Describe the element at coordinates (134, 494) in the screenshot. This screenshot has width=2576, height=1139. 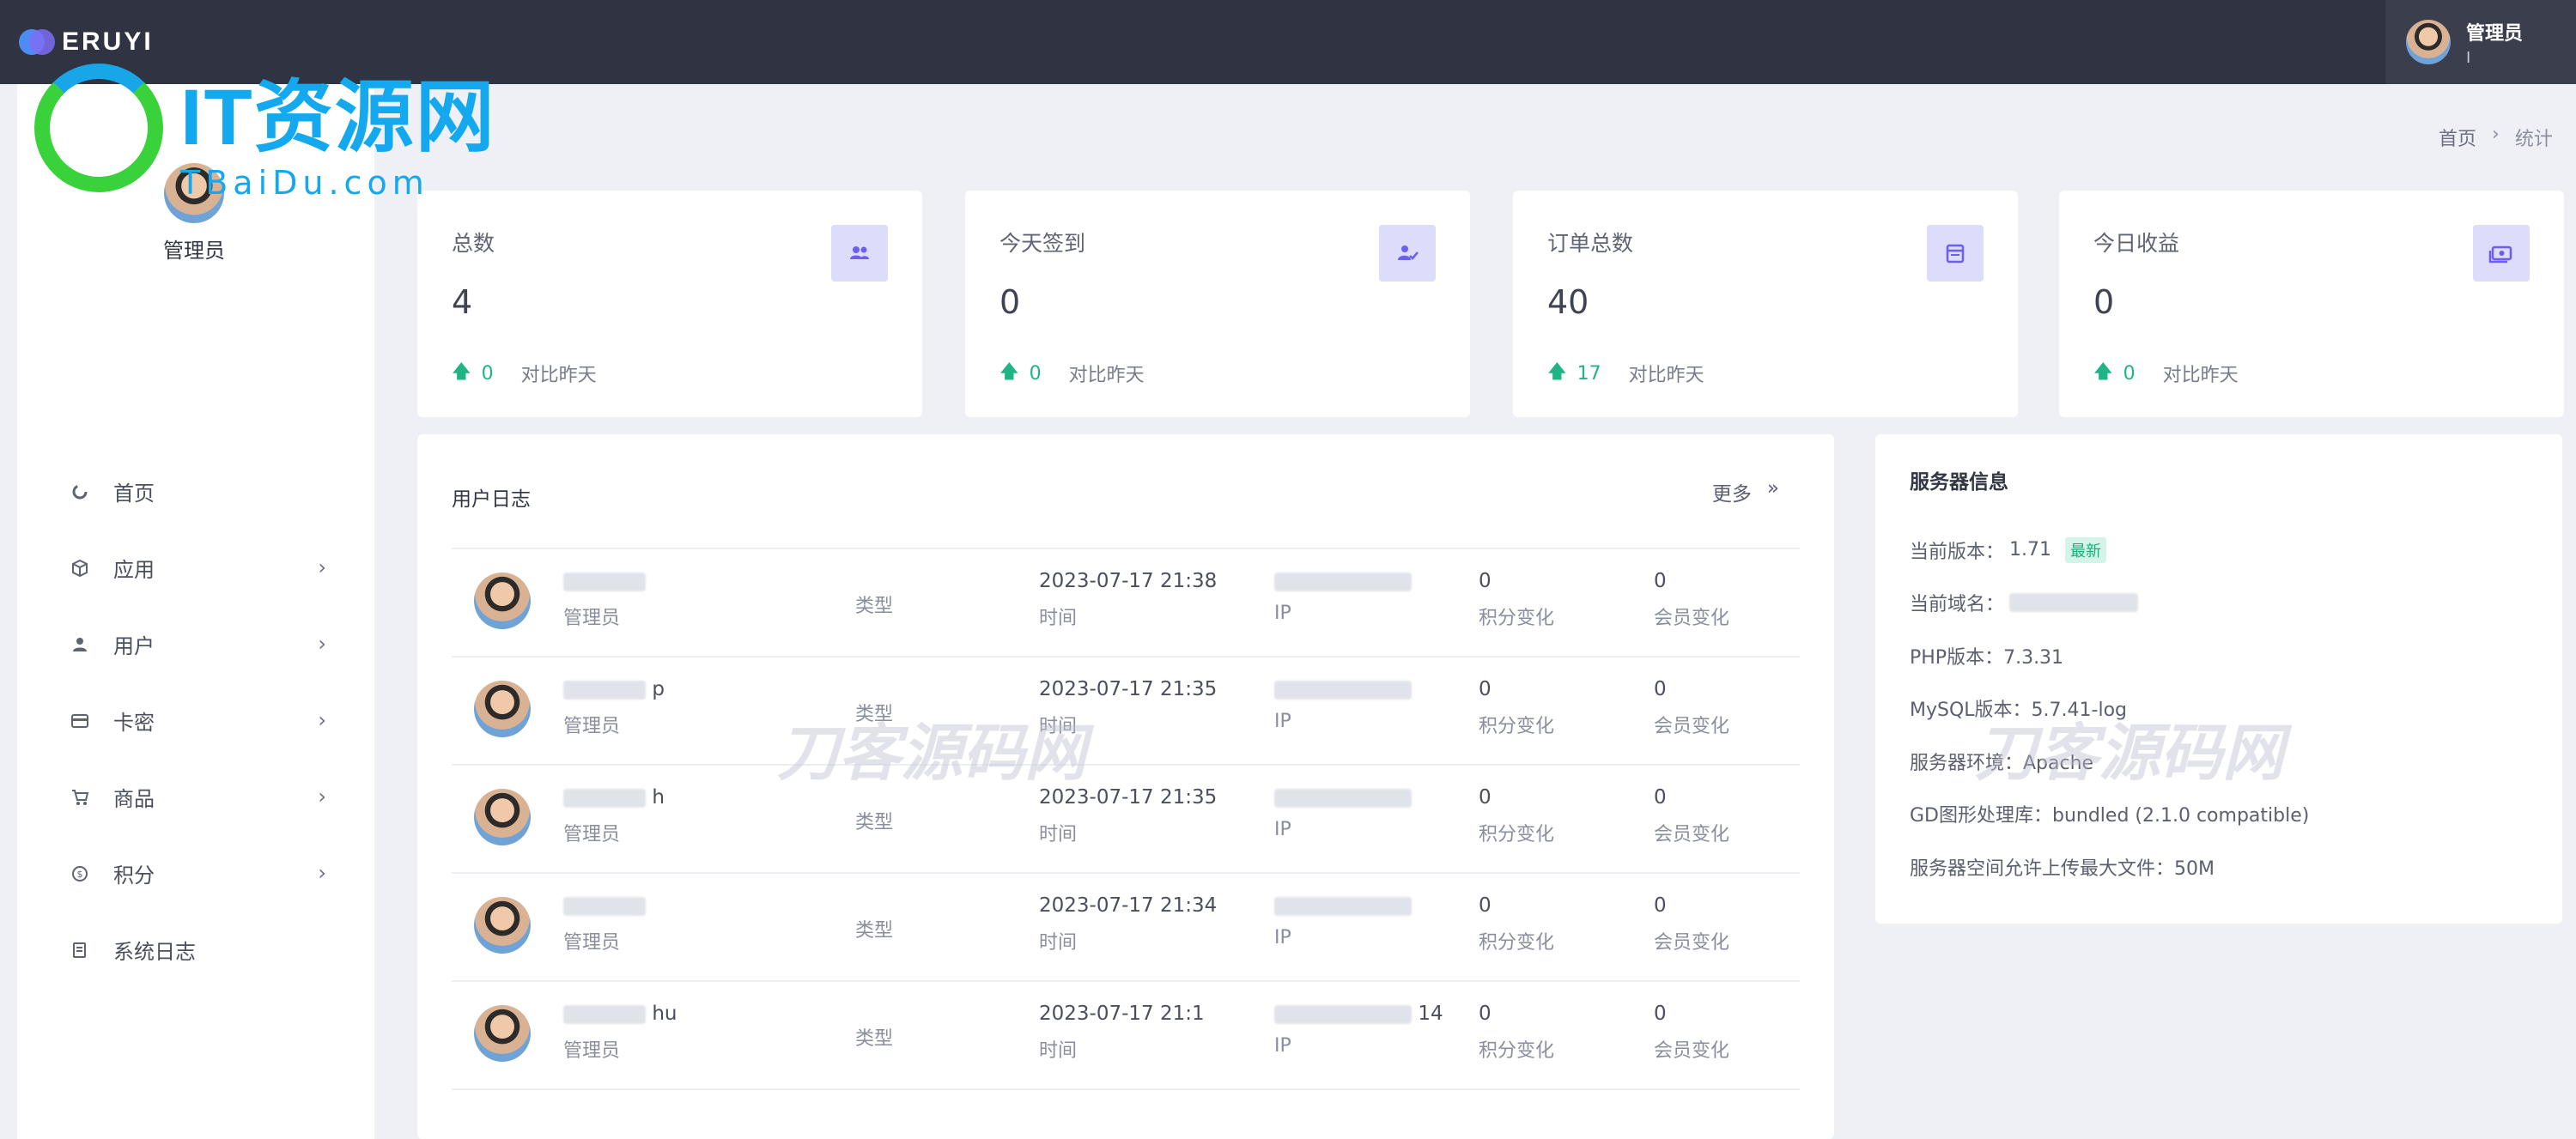
I see `sidebar-item-label: 首页` at that location.